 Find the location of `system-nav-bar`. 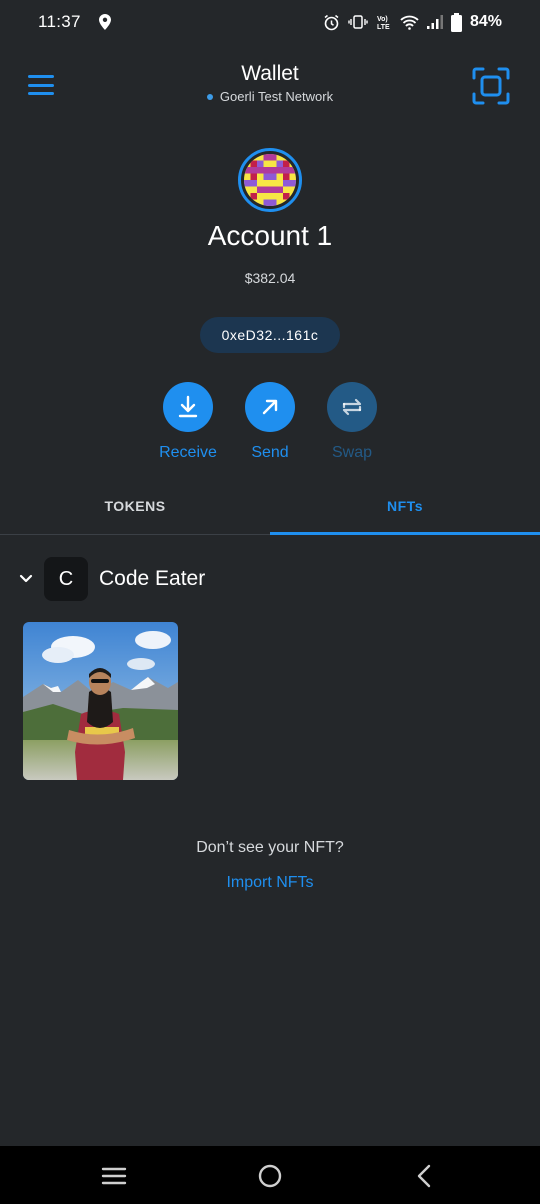

system-nav-bar is located at coordinates (270, 1175).